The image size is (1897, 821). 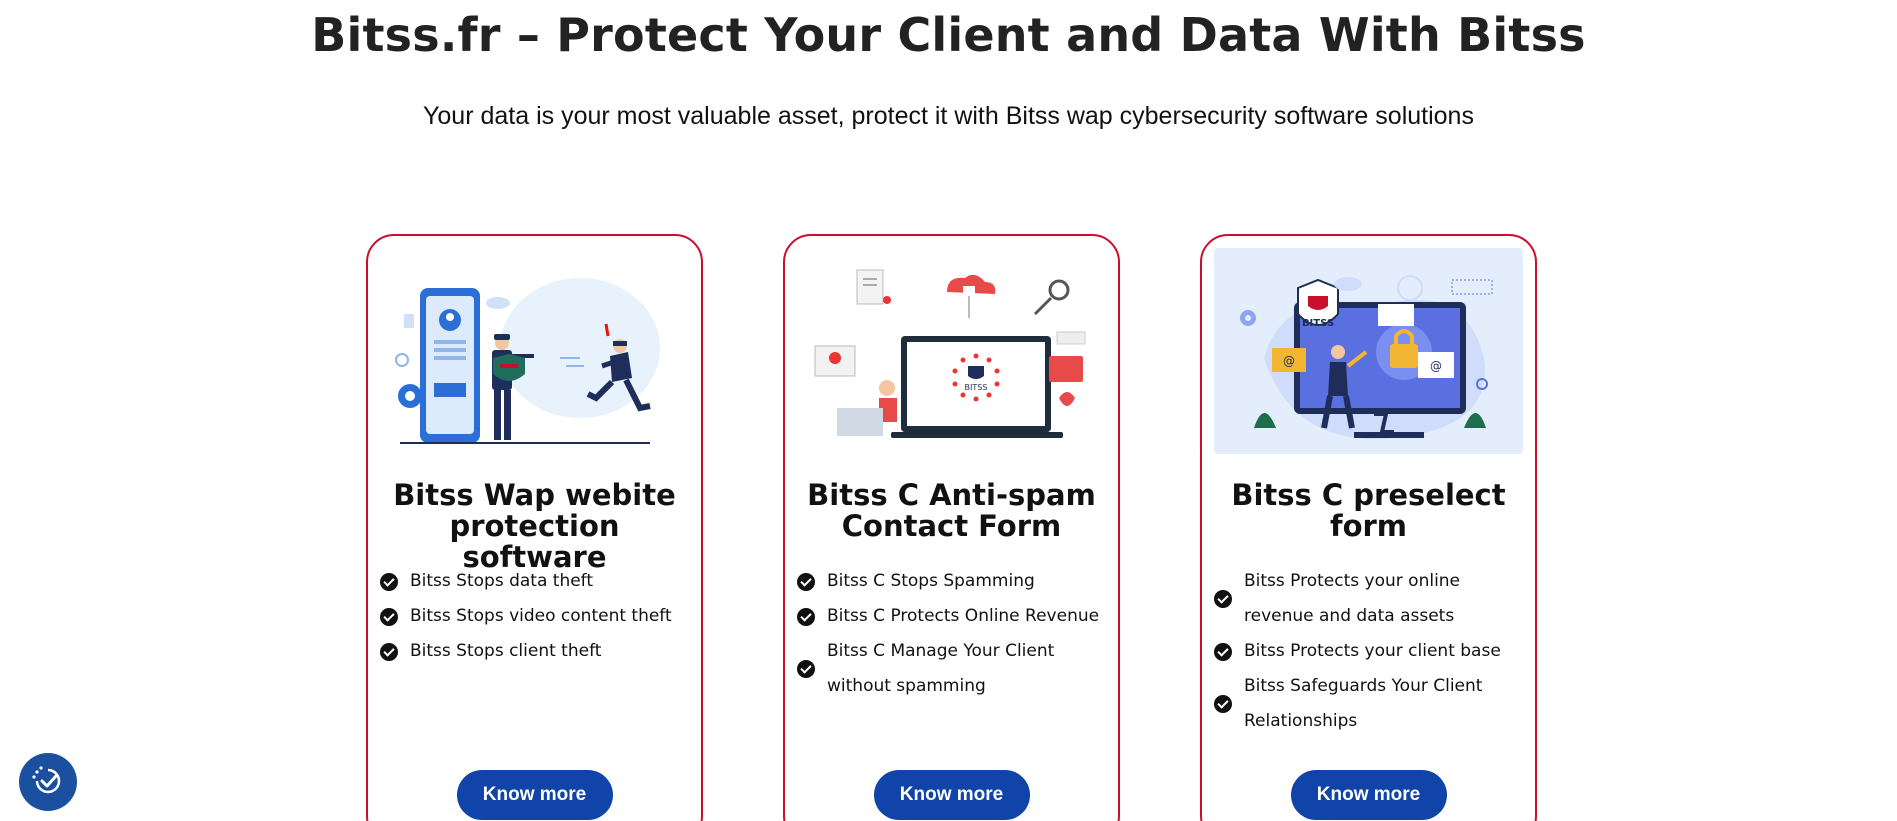 I want to click on feature-text: Bitss Stops video content theft, so click(x=541, y=616).